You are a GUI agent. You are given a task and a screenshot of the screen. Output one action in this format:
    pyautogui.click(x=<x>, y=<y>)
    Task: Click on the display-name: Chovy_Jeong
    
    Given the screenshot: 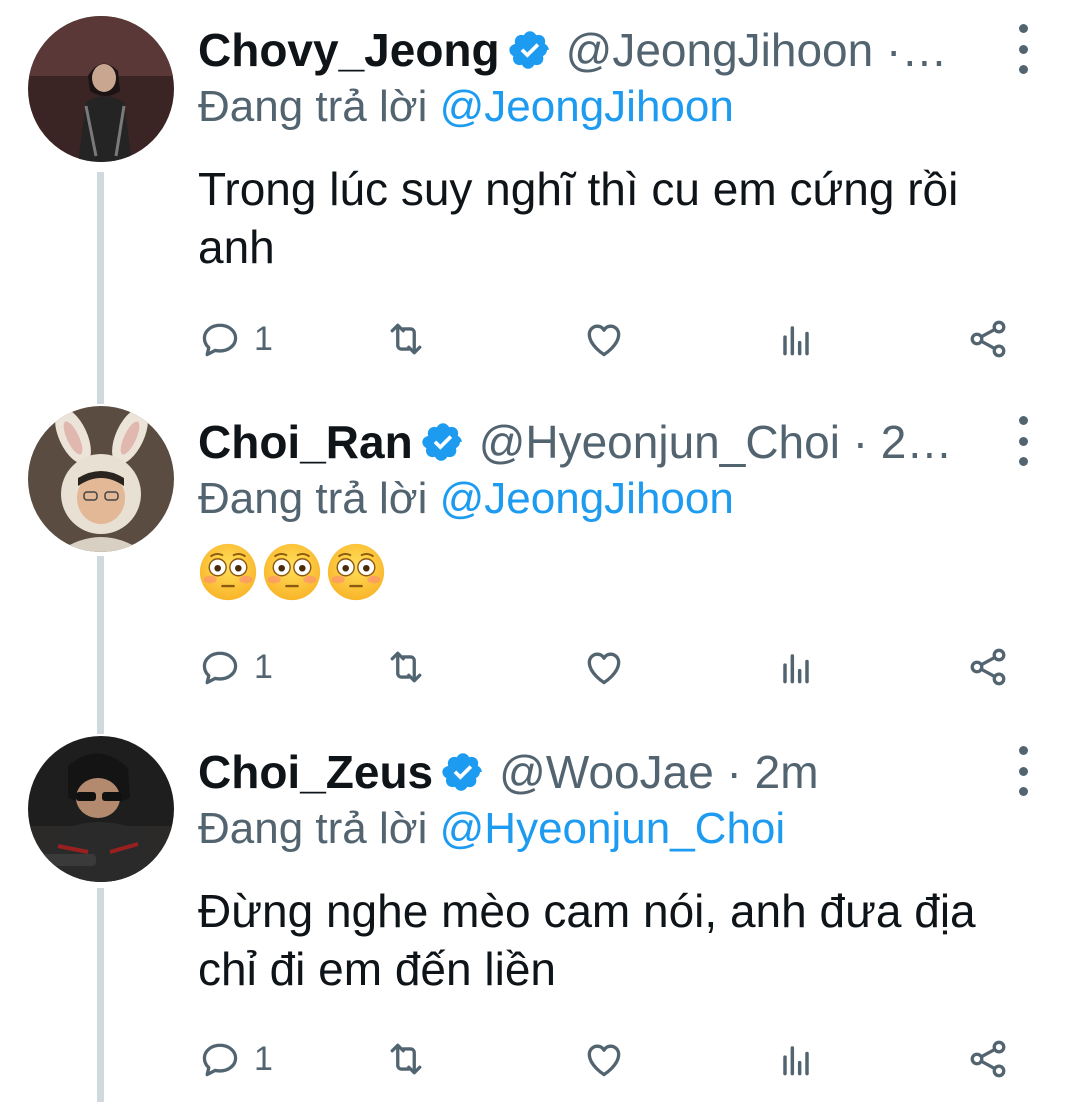 What is the action you would take?
    pyautogui.click(x=349, y=50)
    